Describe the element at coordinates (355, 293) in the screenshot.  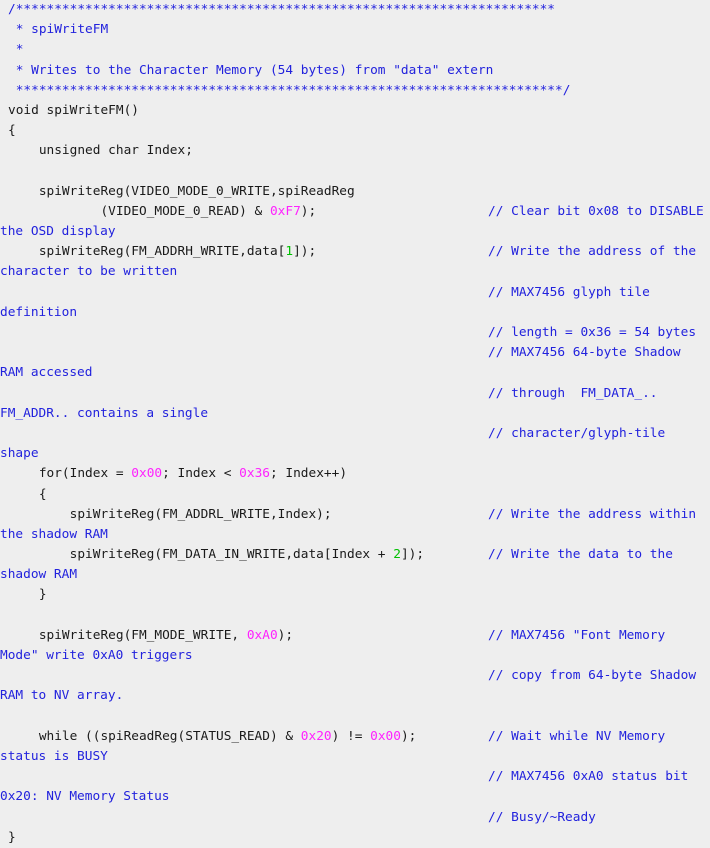
I see `code-line: // MAX7456 glyph tile` at that location.